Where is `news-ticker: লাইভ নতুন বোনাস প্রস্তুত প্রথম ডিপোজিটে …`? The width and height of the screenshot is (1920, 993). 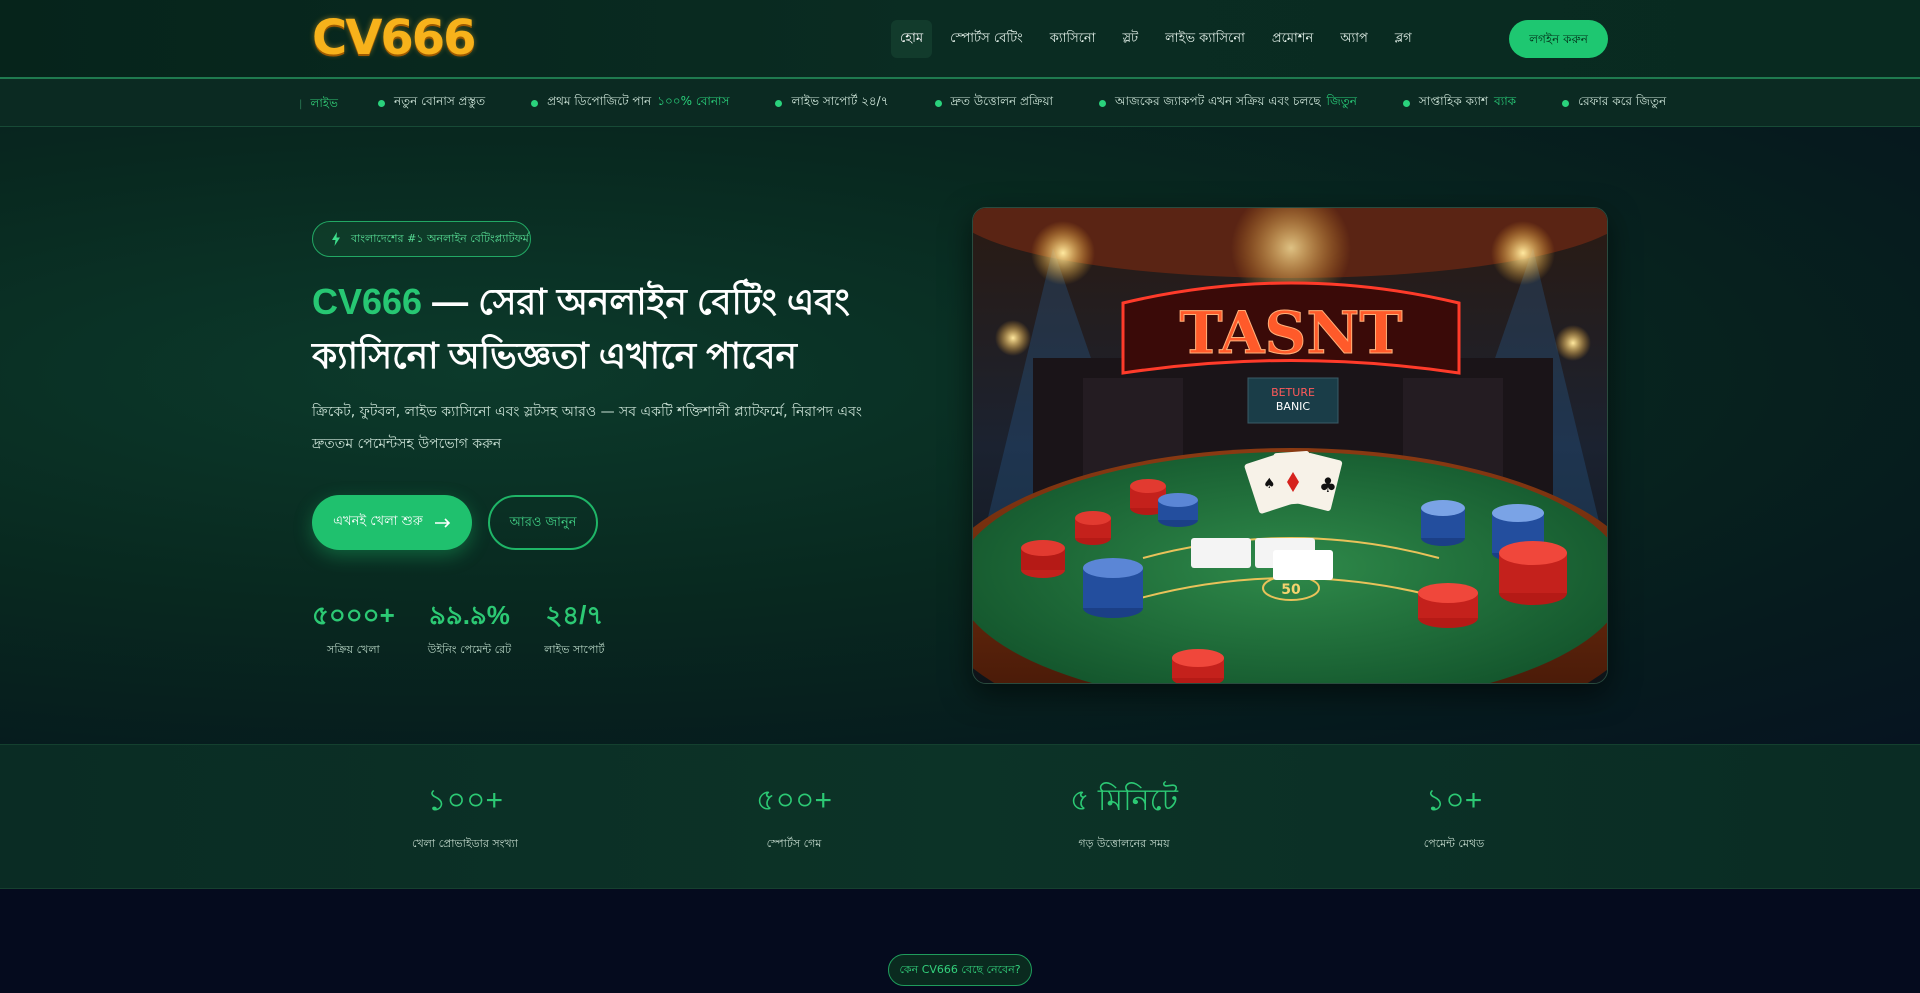 news-ticker: লাইভ নতুন বোনাস প্রস্তুত প্রথম ডিপোজিটে … is located at coordinates (960, 103).